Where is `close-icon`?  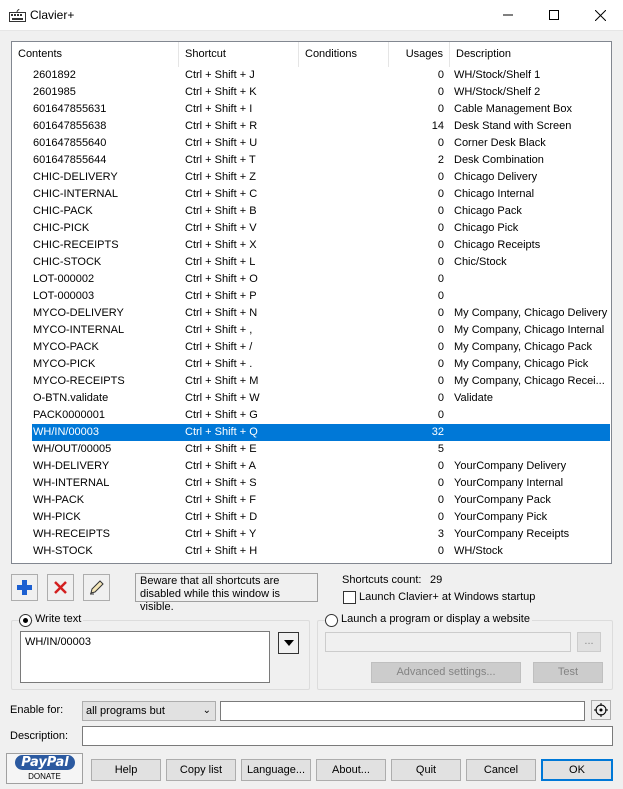 close-icon is located at coordinates (600, 15).